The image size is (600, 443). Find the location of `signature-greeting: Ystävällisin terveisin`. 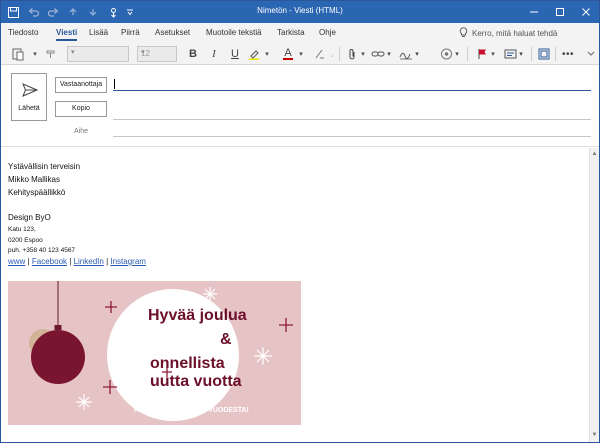

signature-greeting: Ystävällisin terveisin is located at coordinates (44, 166).